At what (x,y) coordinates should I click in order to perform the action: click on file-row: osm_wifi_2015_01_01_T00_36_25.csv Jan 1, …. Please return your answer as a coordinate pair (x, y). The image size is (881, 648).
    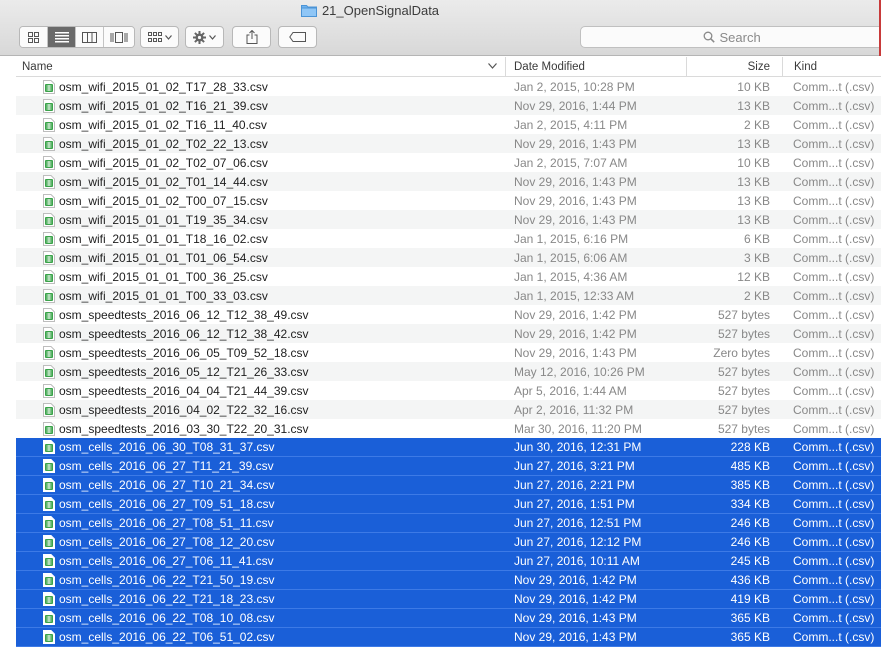
    Looking at the image, I should click on (448, 276).